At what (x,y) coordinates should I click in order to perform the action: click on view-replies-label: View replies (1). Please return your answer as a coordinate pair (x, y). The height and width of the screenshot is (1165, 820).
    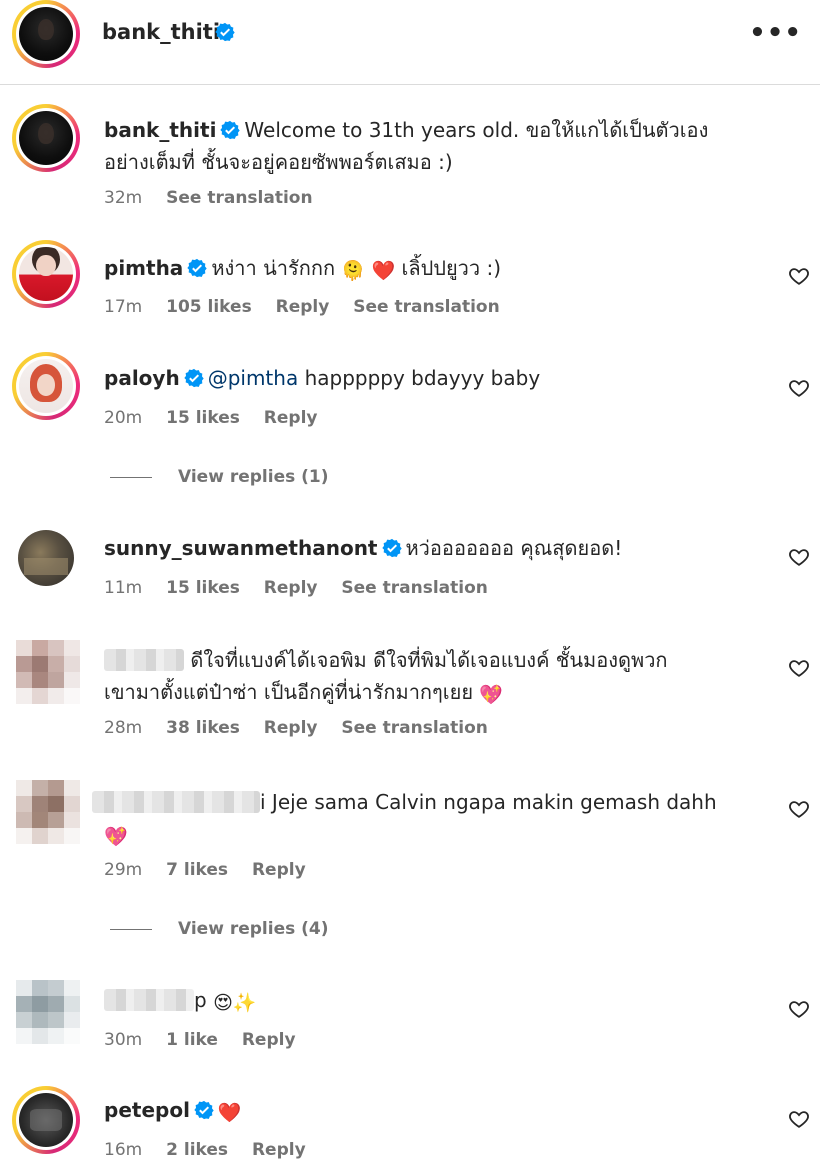
    Looking at the image, I should click on (253, 477).